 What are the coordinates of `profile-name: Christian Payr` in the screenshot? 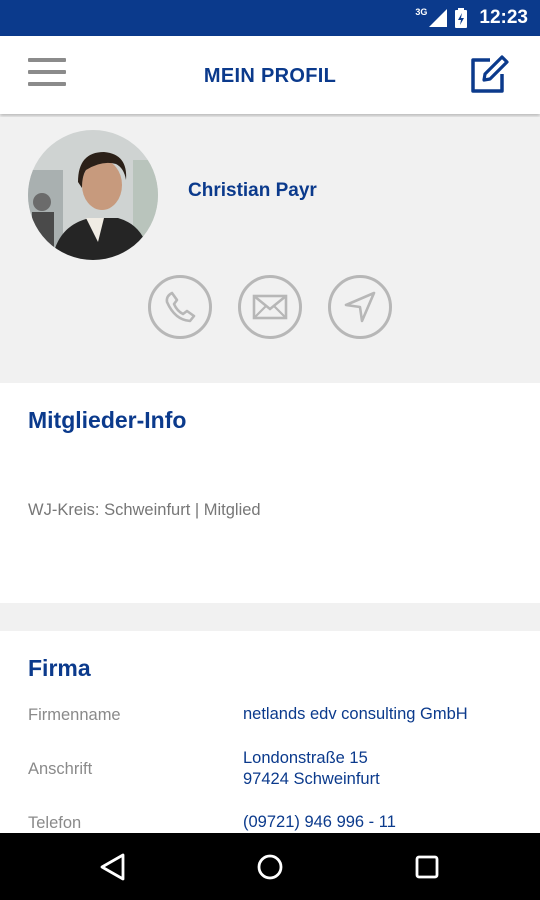 It's located at (252, 190).